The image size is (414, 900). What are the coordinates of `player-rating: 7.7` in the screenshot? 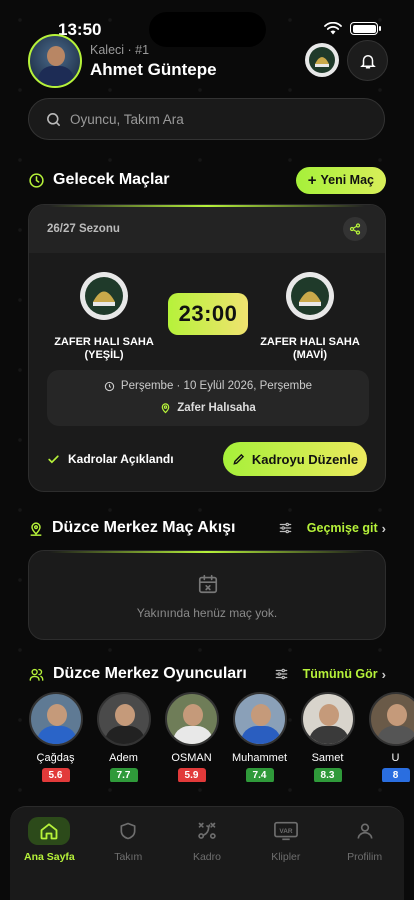 It's located at (123, 775).